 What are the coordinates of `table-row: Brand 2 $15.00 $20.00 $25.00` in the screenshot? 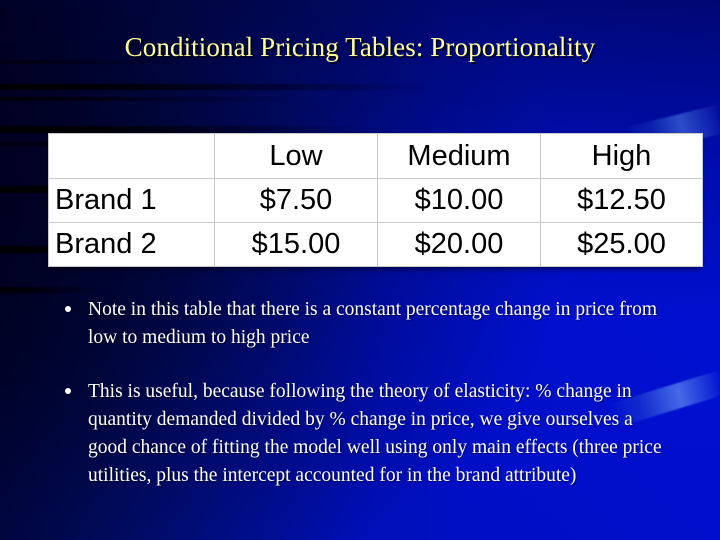 It's located at (375, 244).